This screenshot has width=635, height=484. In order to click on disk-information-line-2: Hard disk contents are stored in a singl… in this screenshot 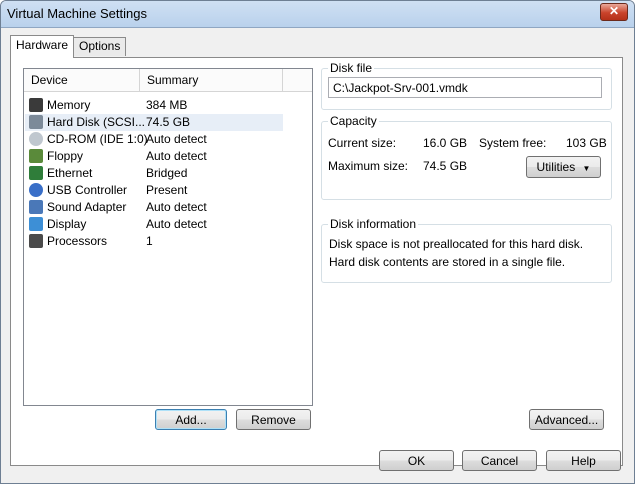, I will do `click(447, 262)`.